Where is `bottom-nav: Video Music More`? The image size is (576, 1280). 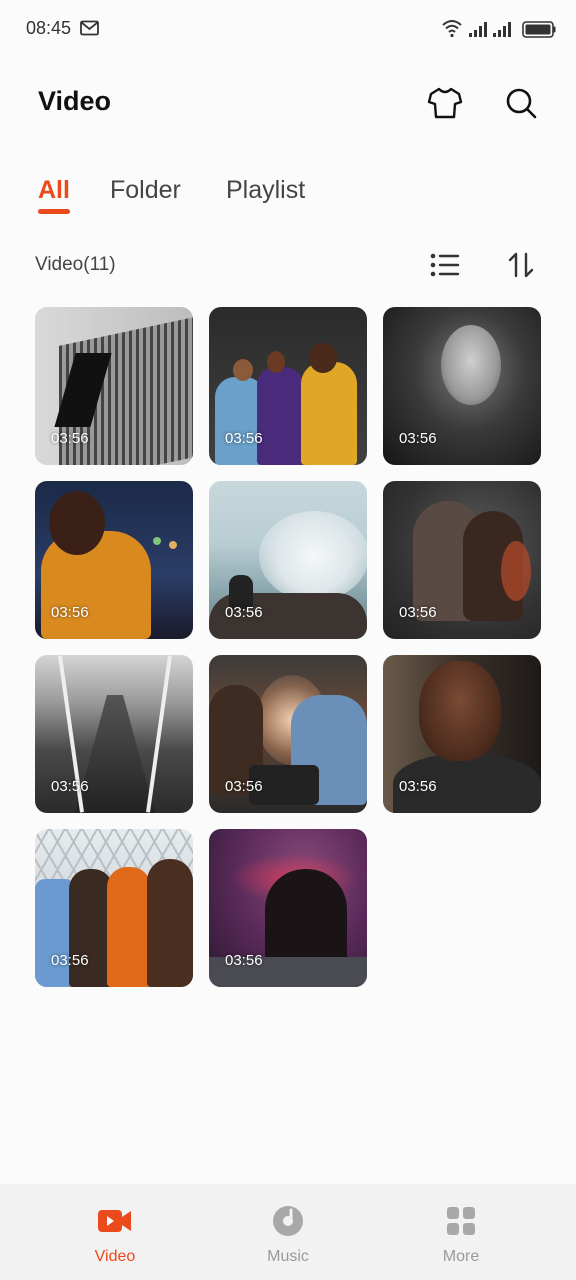
bottom-nav: Video Music More is located at coordinates (288, 1232).